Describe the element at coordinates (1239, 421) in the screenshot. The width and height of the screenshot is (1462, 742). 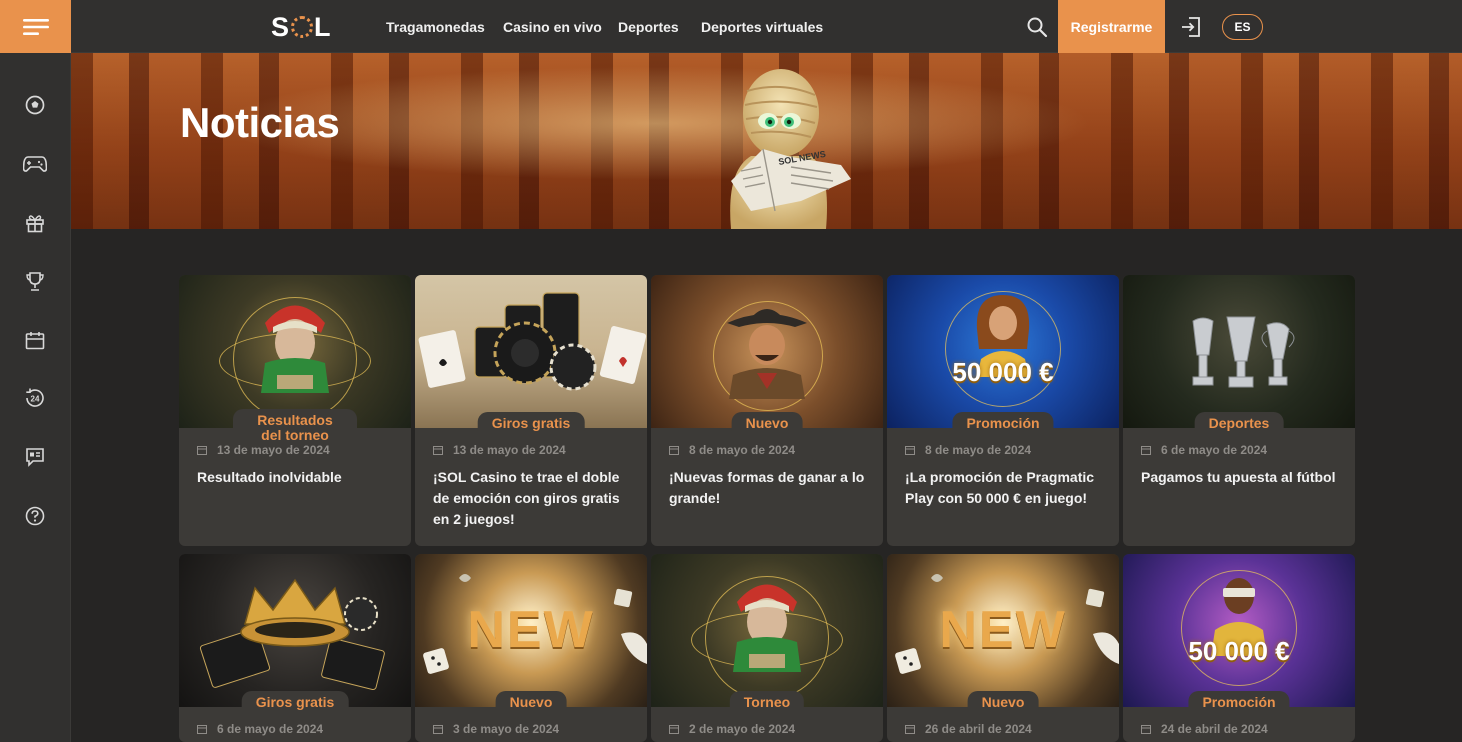
I see `card-tag: Deportes` at that location.